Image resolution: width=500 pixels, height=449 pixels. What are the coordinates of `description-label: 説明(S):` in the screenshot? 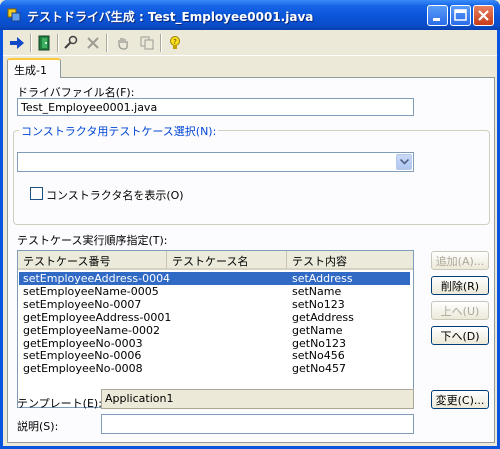 It's located at (38, 426).